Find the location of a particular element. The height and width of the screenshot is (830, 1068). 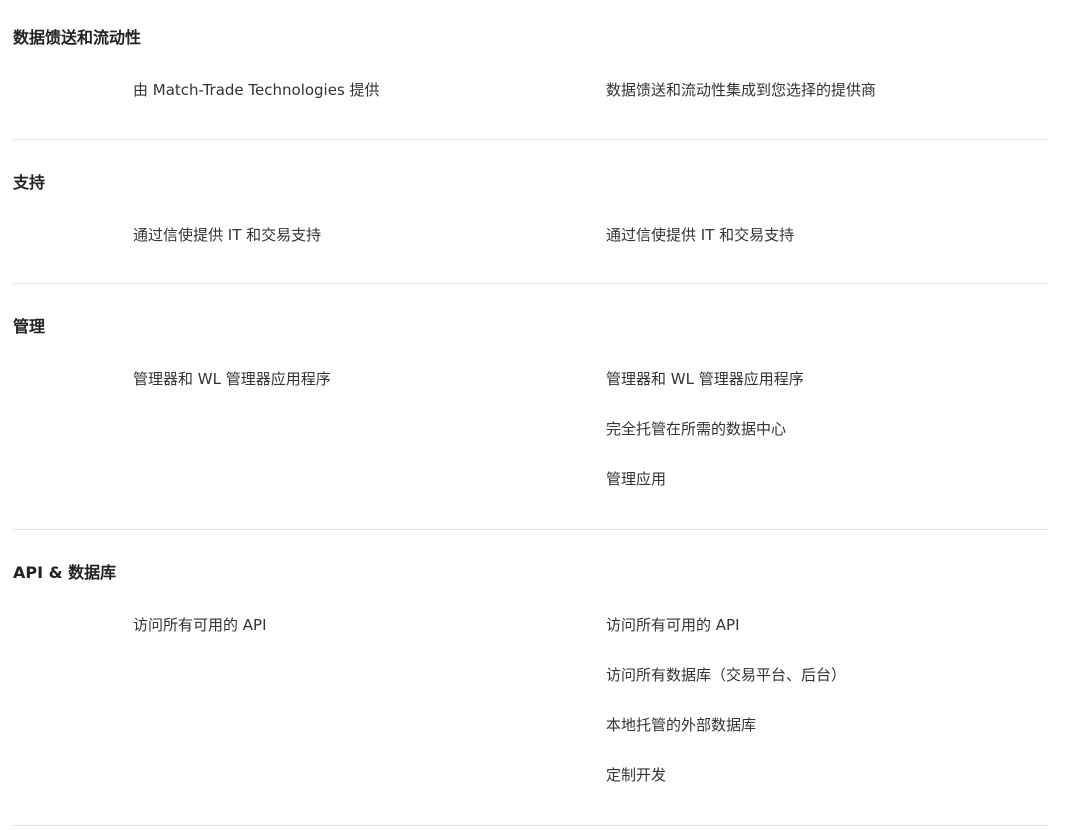

section-title: 支持 is located at coordinates (29, 182).